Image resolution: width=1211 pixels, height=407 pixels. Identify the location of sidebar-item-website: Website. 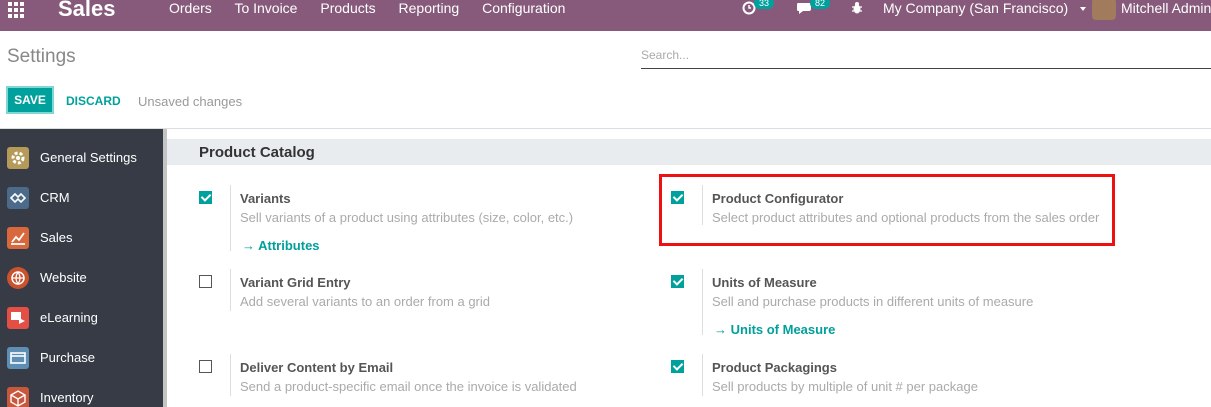
(81, 277).